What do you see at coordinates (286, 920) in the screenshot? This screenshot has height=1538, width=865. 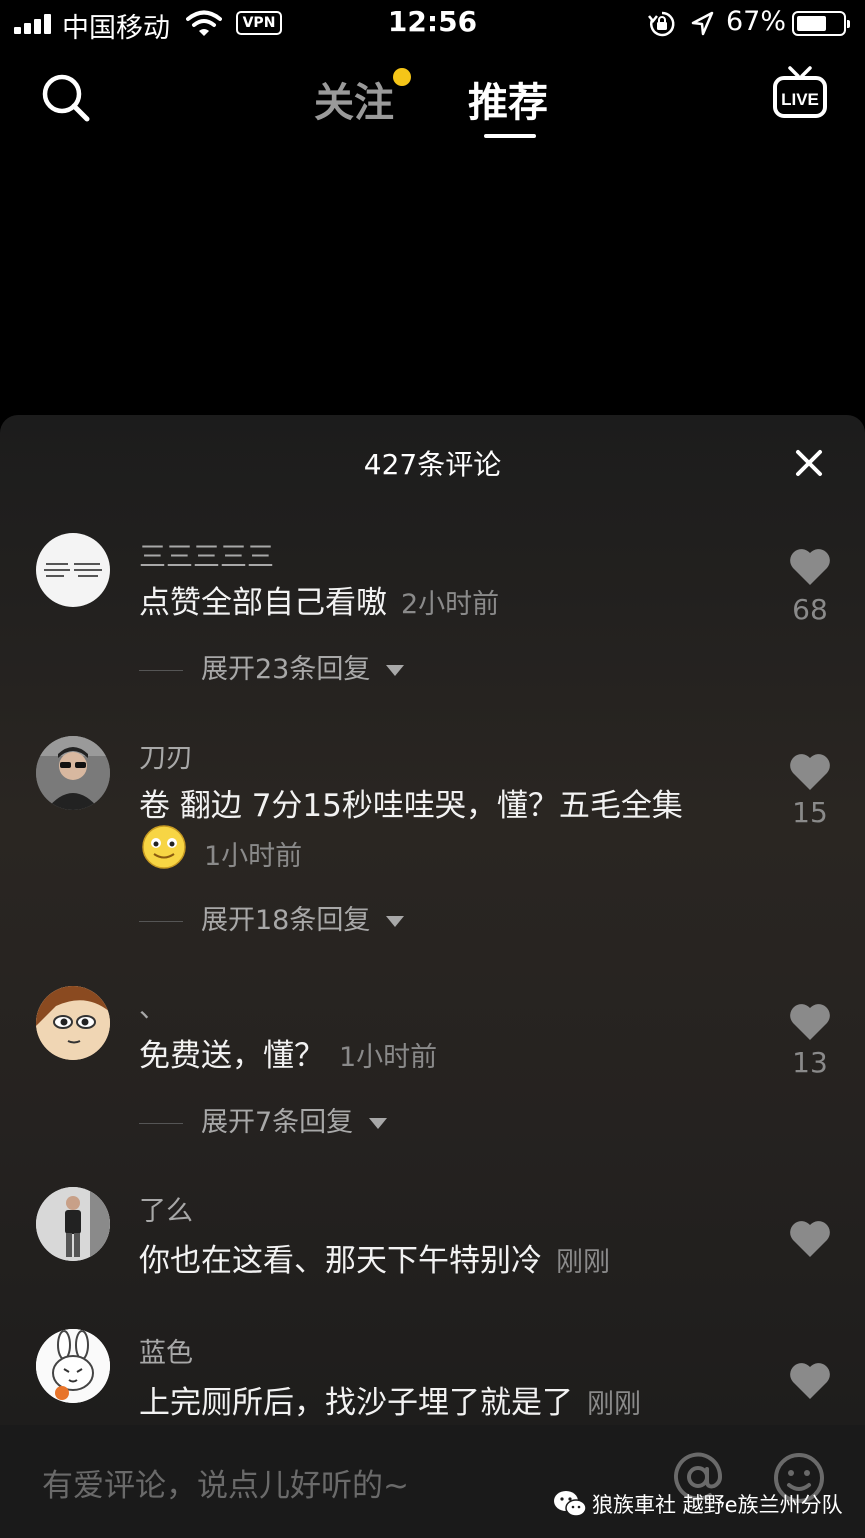 I see `expand-replies-label: 展开18条回复` at bounding box center [286, 920].